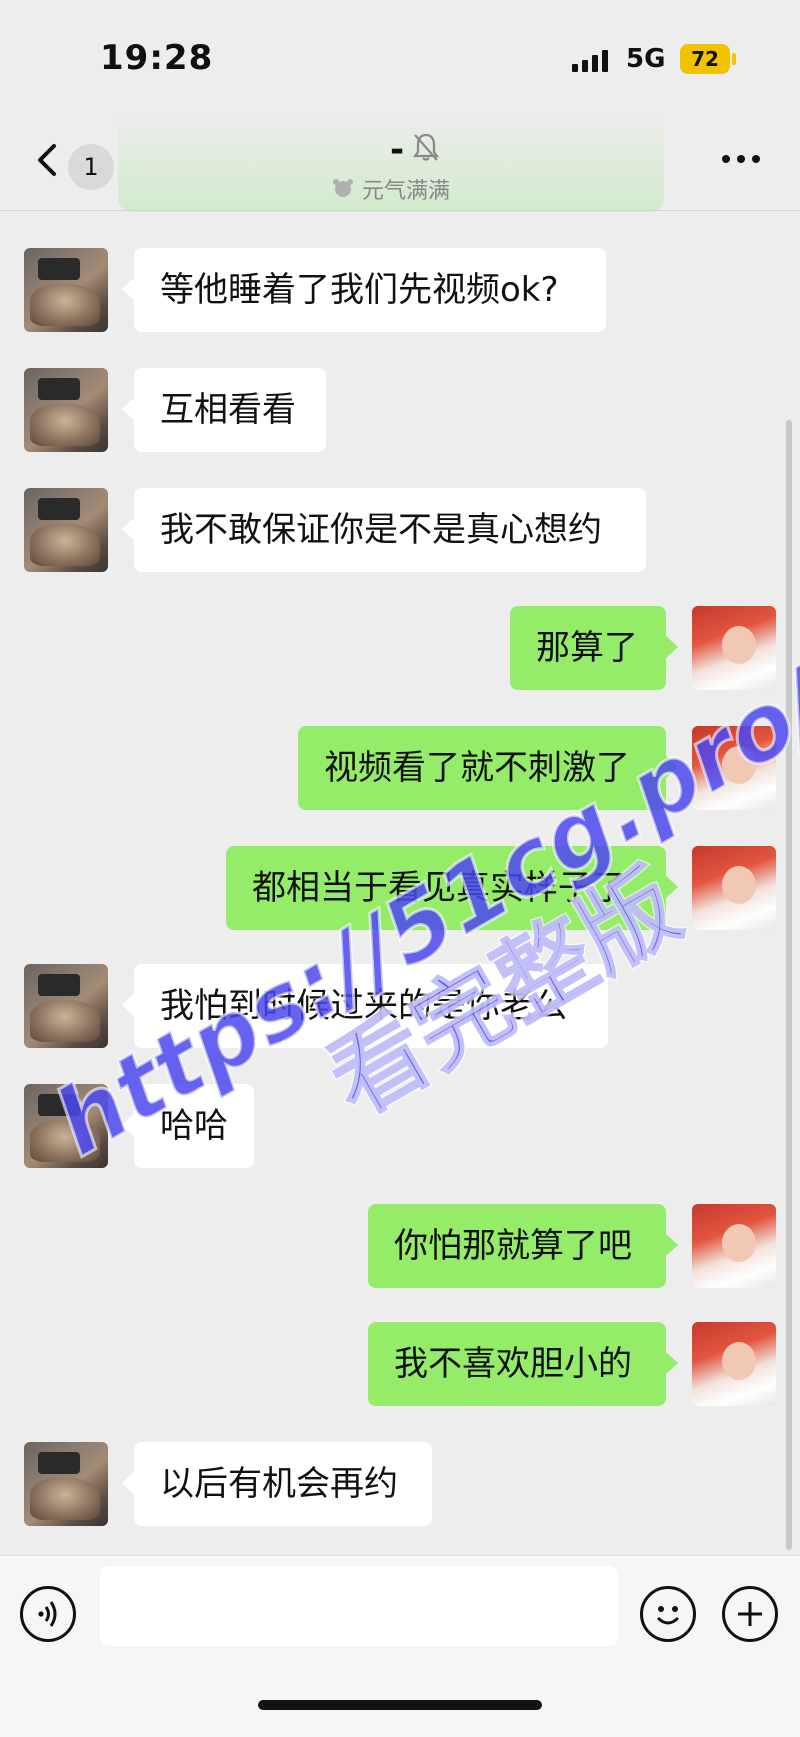 Image resolution: width=800 pixels, height=1737 pixels. What do you see at coordinates (343, 188) in the screenshot?
I see `status-emoji-icon` at bounding box center [343, 188].